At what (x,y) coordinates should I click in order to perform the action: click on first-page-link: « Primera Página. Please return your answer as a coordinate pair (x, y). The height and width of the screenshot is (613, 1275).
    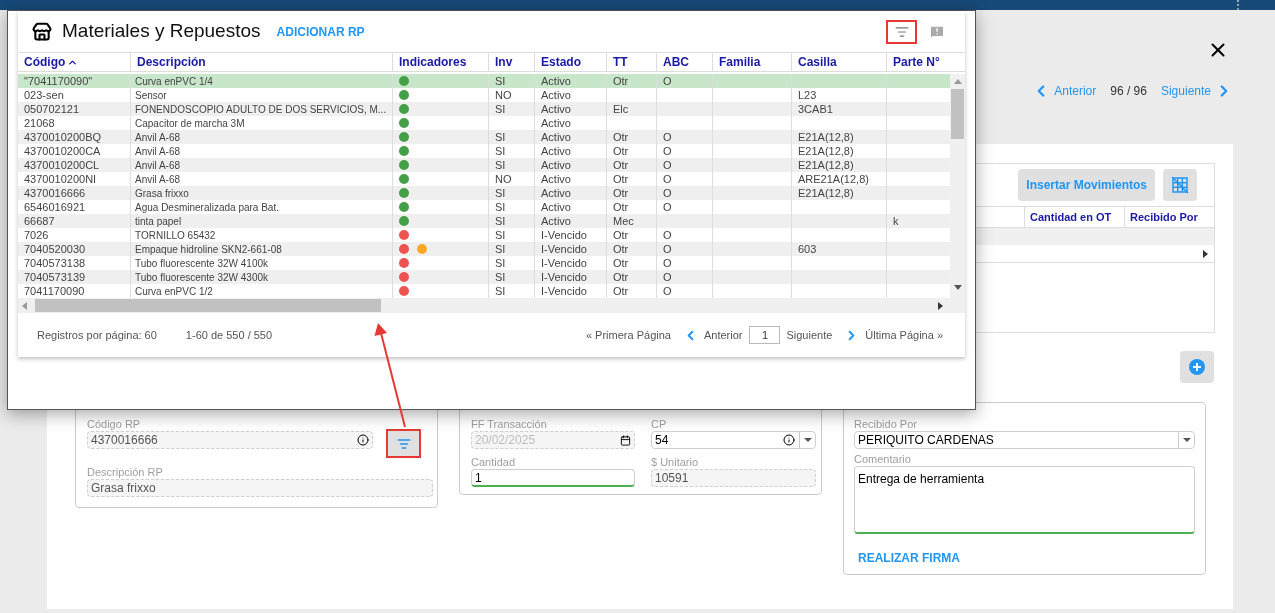
    Looking at the image, I should click on (628, 335).